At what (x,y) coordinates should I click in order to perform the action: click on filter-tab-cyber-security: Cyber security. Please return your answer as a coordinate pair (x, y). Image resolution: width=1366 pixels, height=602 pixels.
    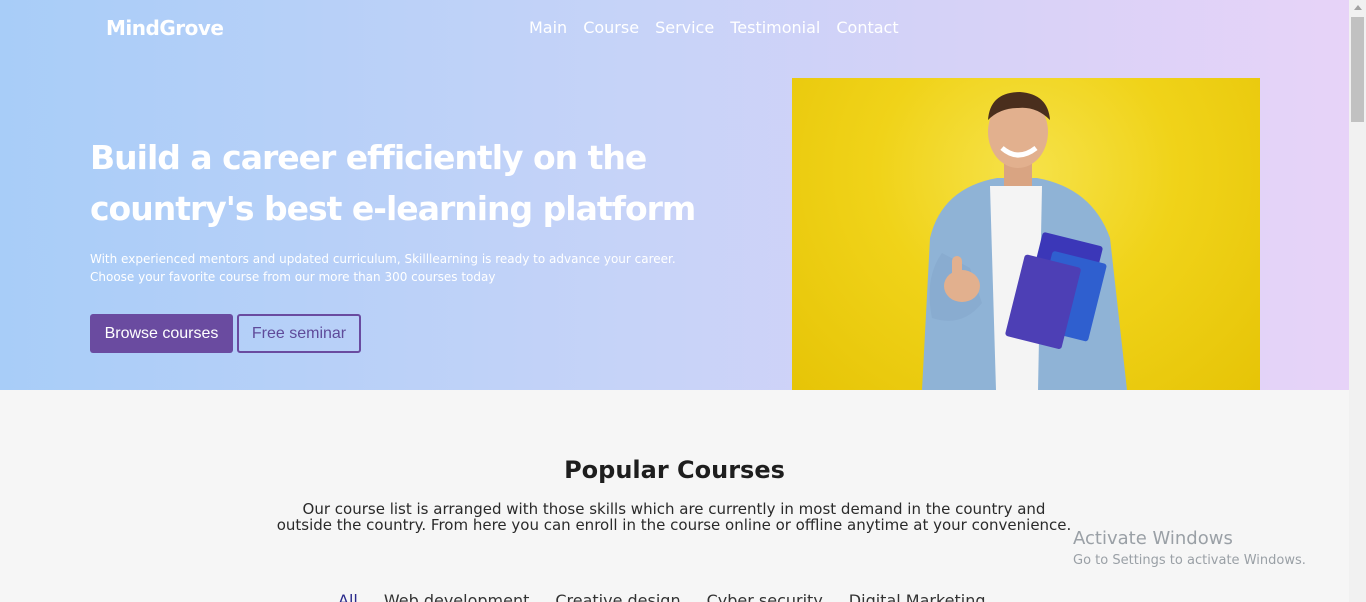
    Looking at the image, I should click on (765, 596).